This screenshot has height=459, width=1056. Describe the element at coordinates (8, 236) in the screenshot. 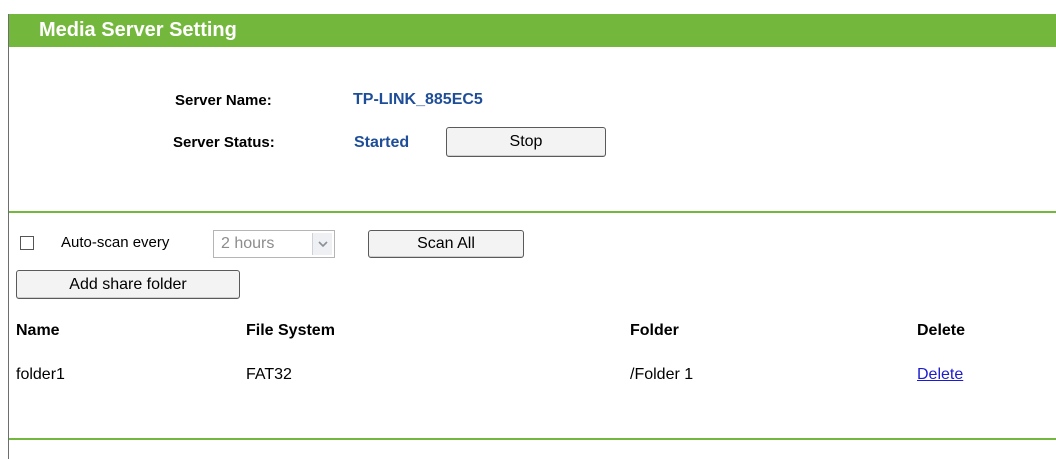

I see `frame-border` at that location.